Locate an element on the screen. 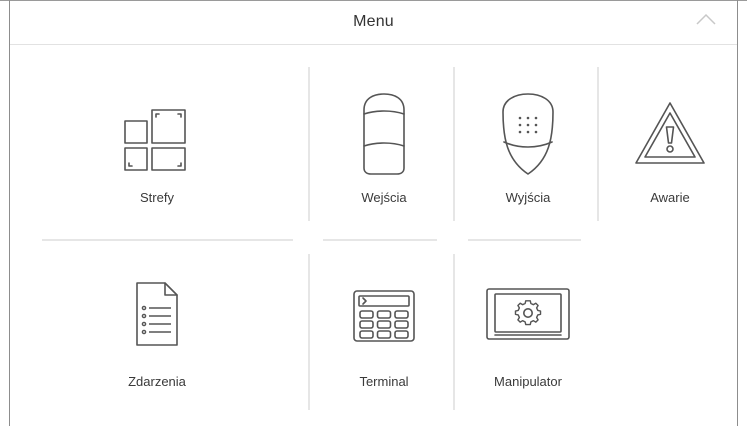  tile-zdarzenia: Zdarzenia is located at coordinates (157, 344).